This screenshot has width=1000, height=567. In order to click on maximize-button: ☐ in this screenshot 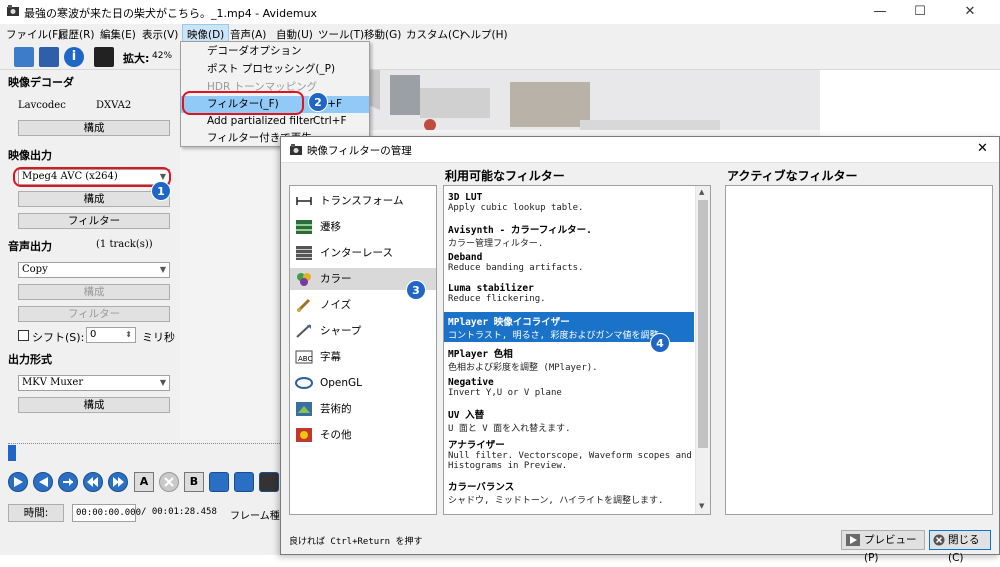, I will do `click(920, 12)`.